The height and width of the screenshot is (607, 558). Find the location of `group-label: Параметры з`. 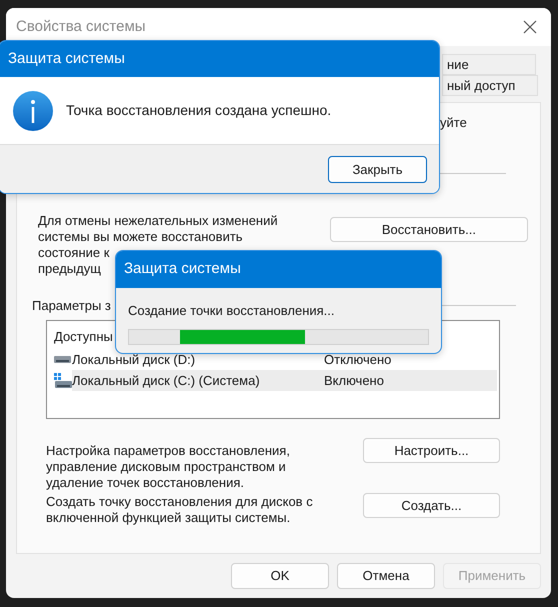

group-label: Параметры з is located at coordinates (71, 305).